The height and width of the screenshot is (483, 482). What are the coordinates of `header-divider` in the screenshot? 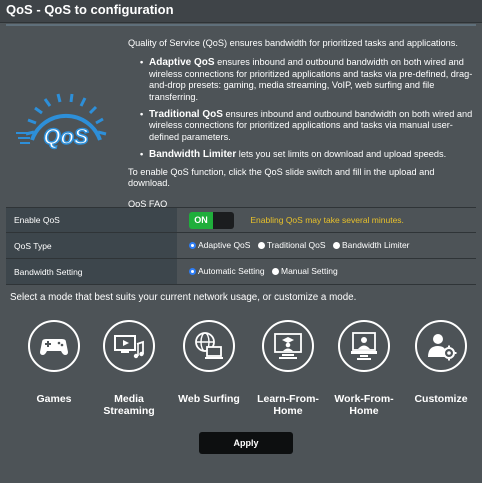 It's located at (241, 25).